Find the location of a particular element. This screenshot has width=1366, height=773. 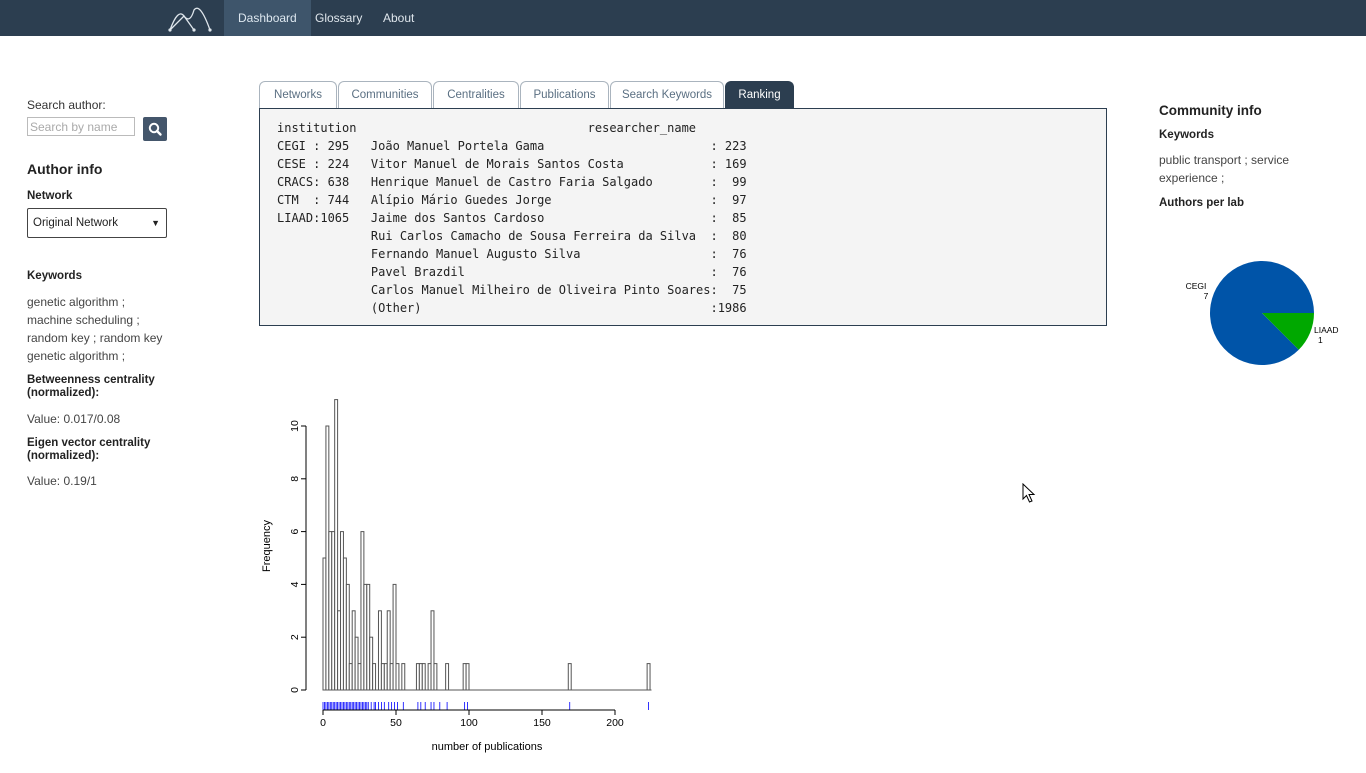

search-icon is located at coordinates (155, 129).